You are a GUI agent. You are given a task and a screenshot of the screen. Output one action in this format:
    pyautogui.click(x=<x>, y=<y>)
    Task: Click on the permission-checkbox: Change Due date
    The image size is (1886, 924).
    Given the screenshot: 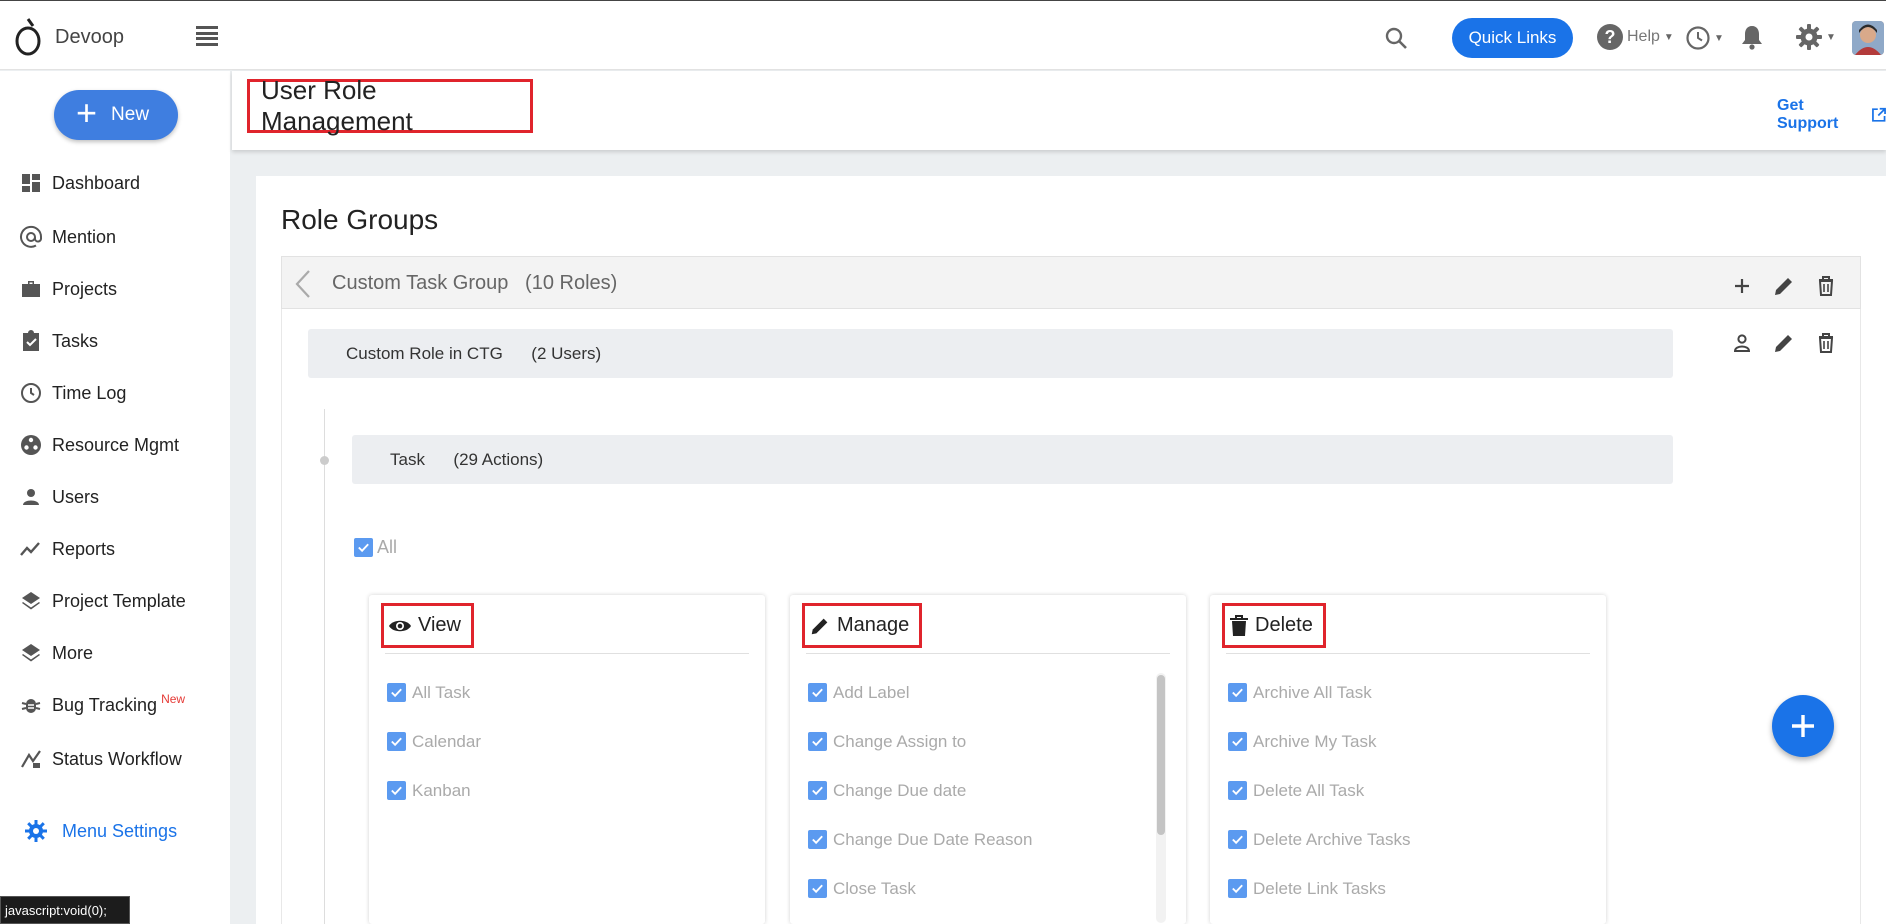 What is the action you would take?
    pyautogui.click(x=920, y=790)
    